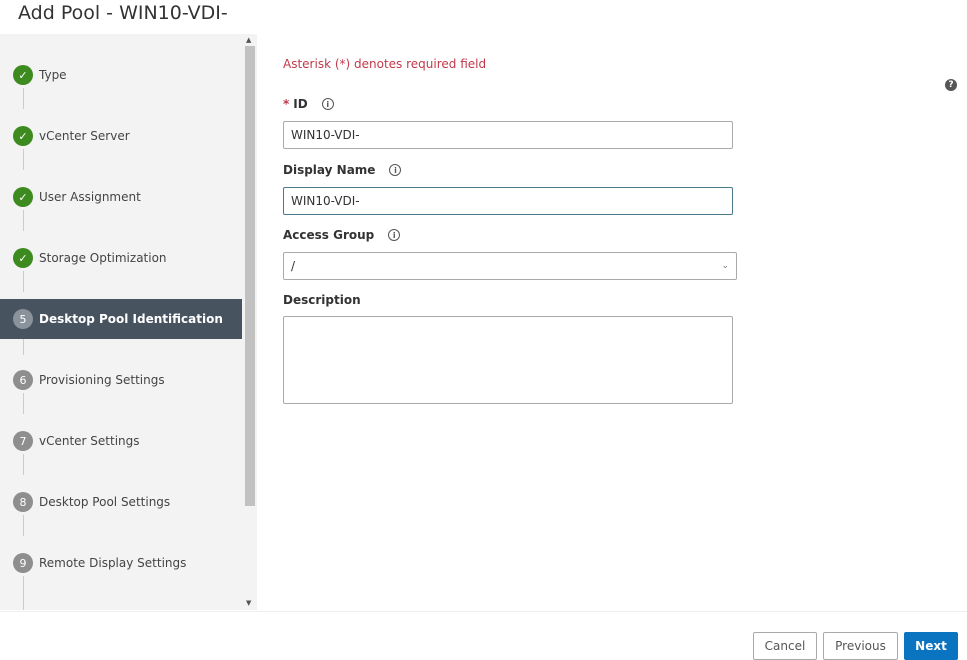 The width and height of the screenshot is (967, 660). What do you see at coordinates (121, 75) in the screenshot?
I see `step-type: ✓ Type` at bounding box center [121, 75].